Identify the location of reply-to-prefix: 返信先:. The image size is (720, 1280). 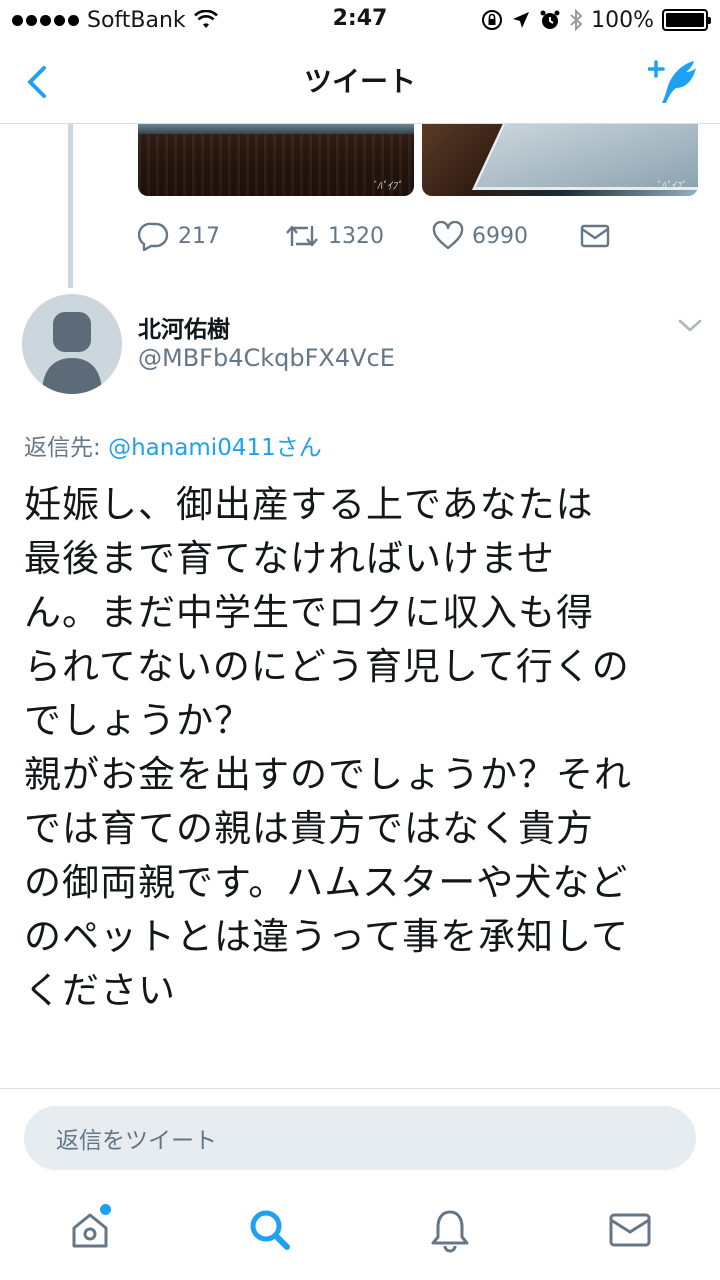
(66, 448).